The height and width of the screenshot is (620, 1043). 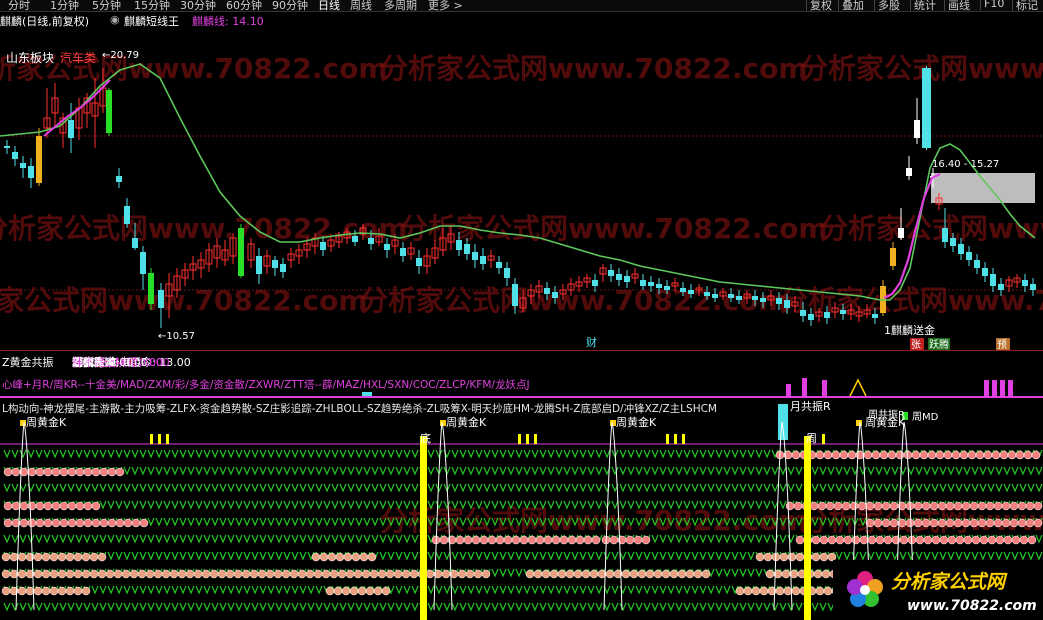 I want to click on label-monthly-resonance: 月共振R, so click(x=810, y=406).